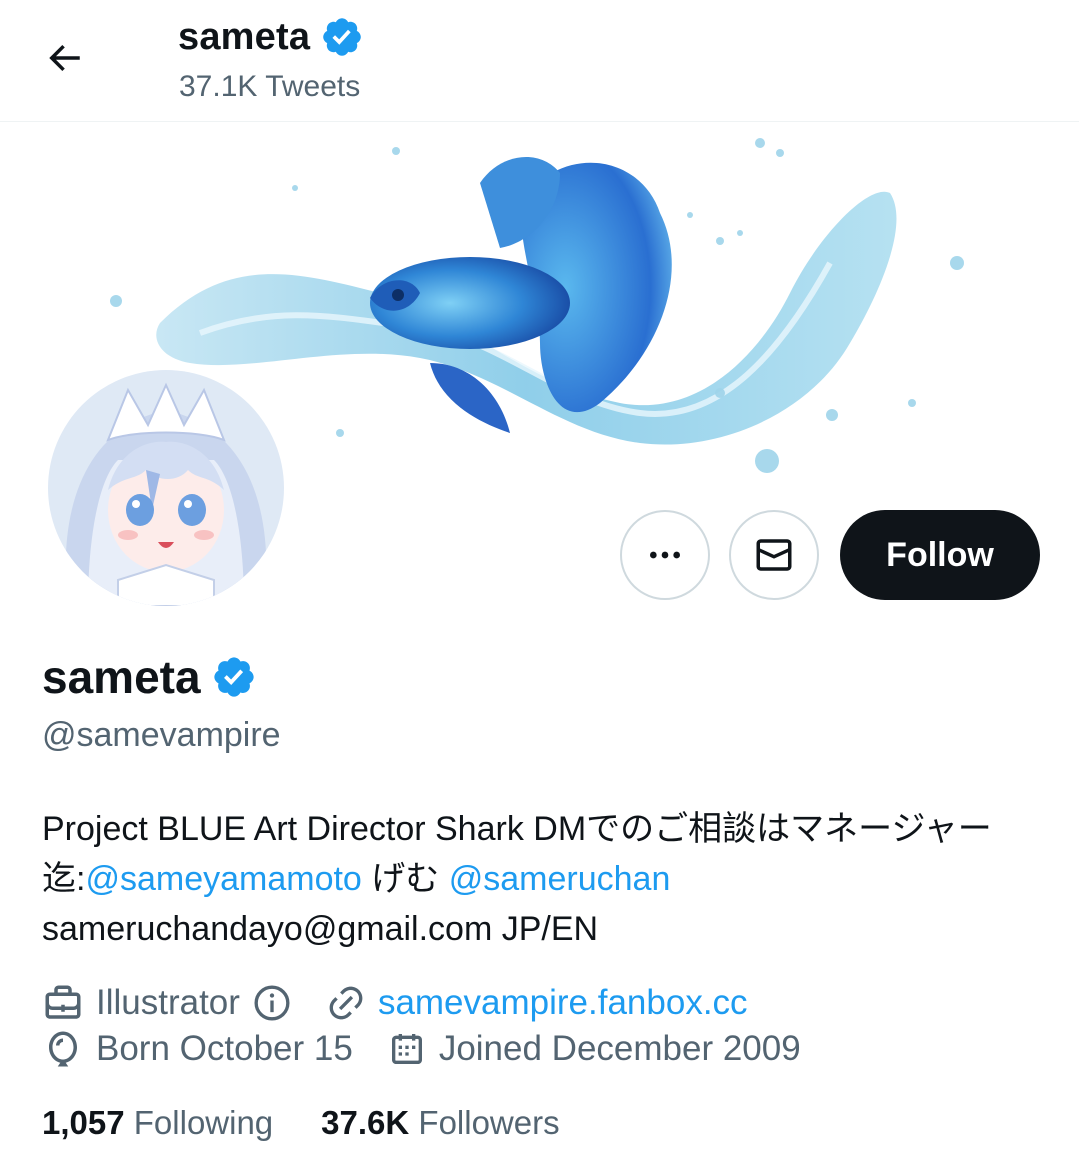  I want to click on message-button, so click(774, 555).